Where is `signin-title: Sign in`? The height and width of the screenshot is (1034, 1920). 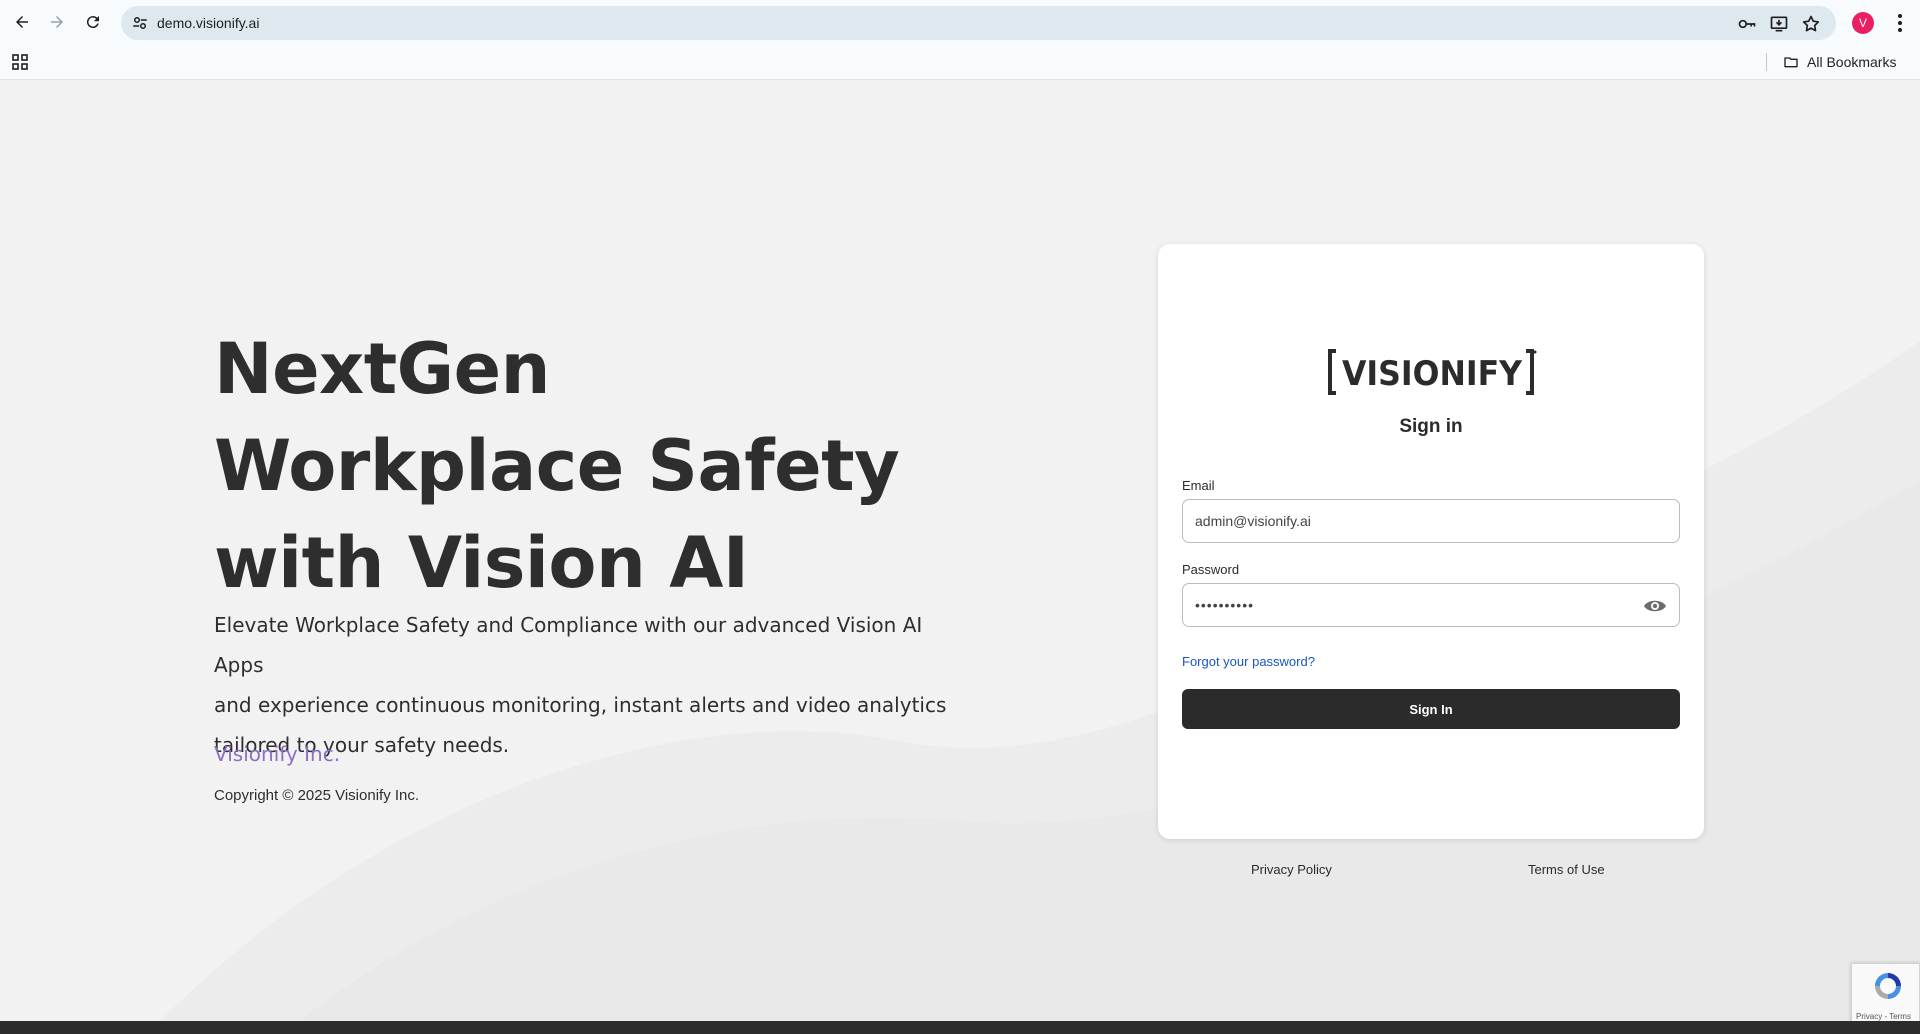
signin-title: Sign in is located at coordinates (1431, 426).